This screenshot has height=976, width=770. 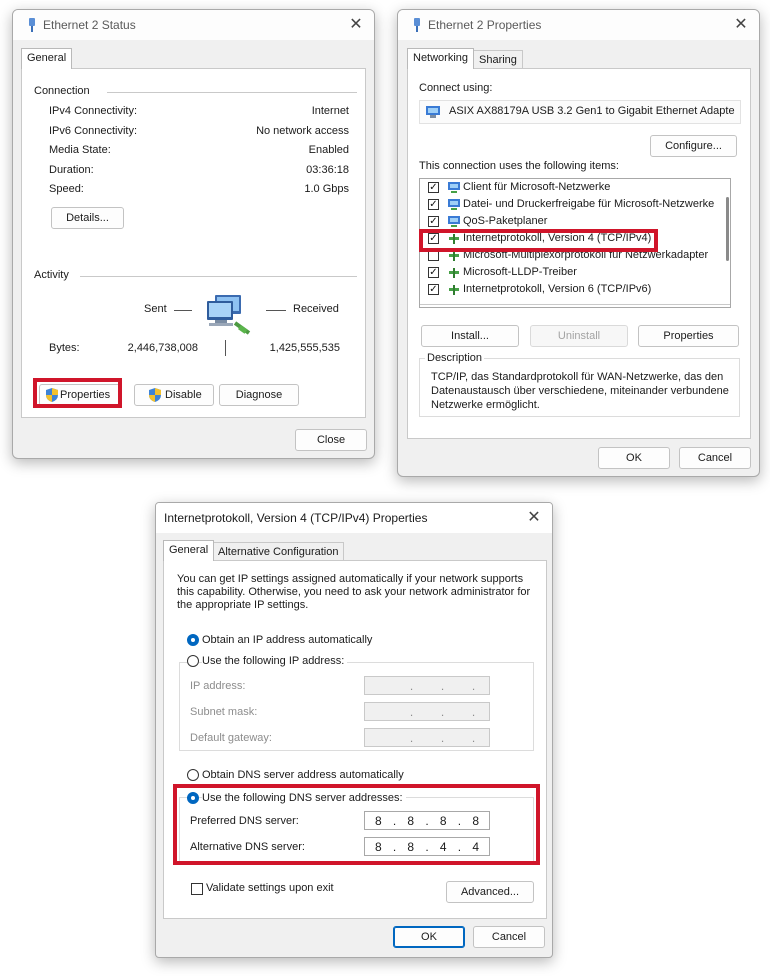 I want to click on use-ip-label: Use the following IP address:, so click(x=275, y=661).